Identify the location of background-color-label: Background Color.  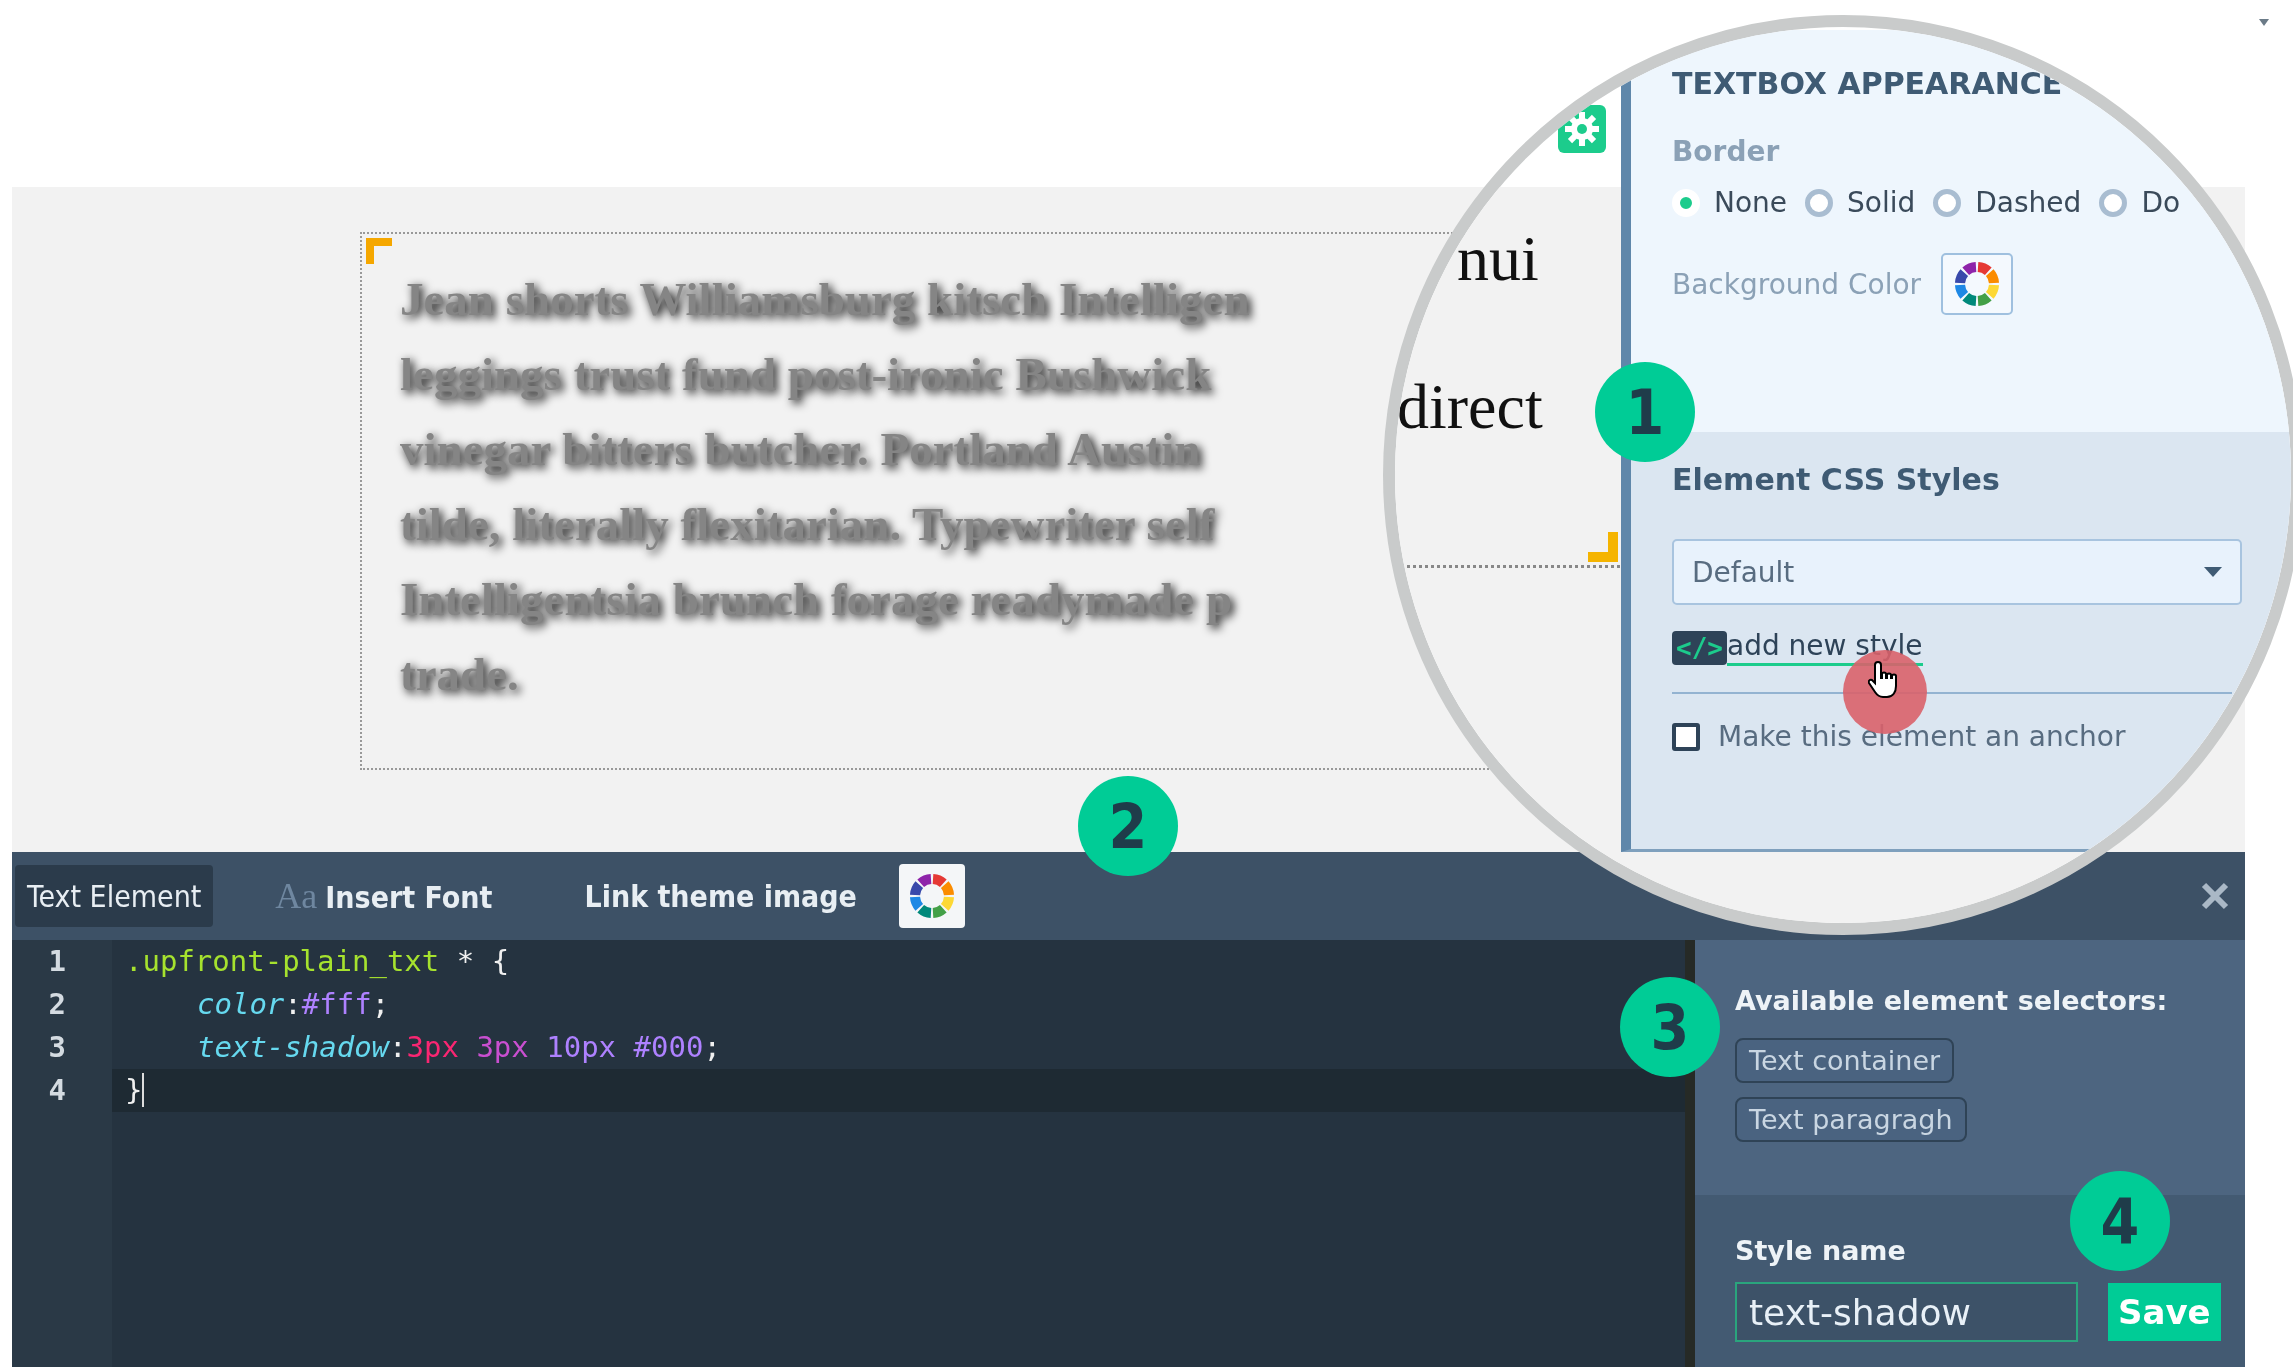
(1797, 284).